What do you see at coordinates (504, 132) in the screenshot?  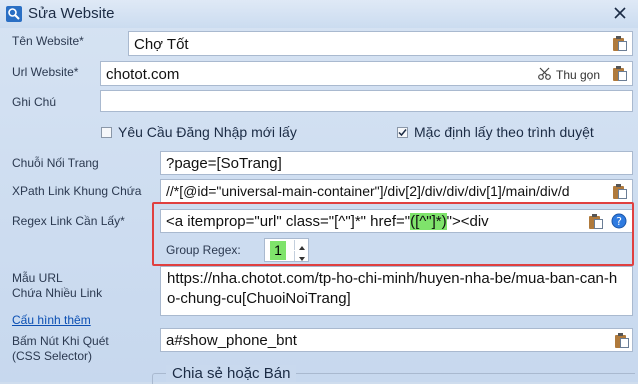 I see `default-get-label: Mặc định lấy theo trình duyệt` at bounding box center [504, 132].